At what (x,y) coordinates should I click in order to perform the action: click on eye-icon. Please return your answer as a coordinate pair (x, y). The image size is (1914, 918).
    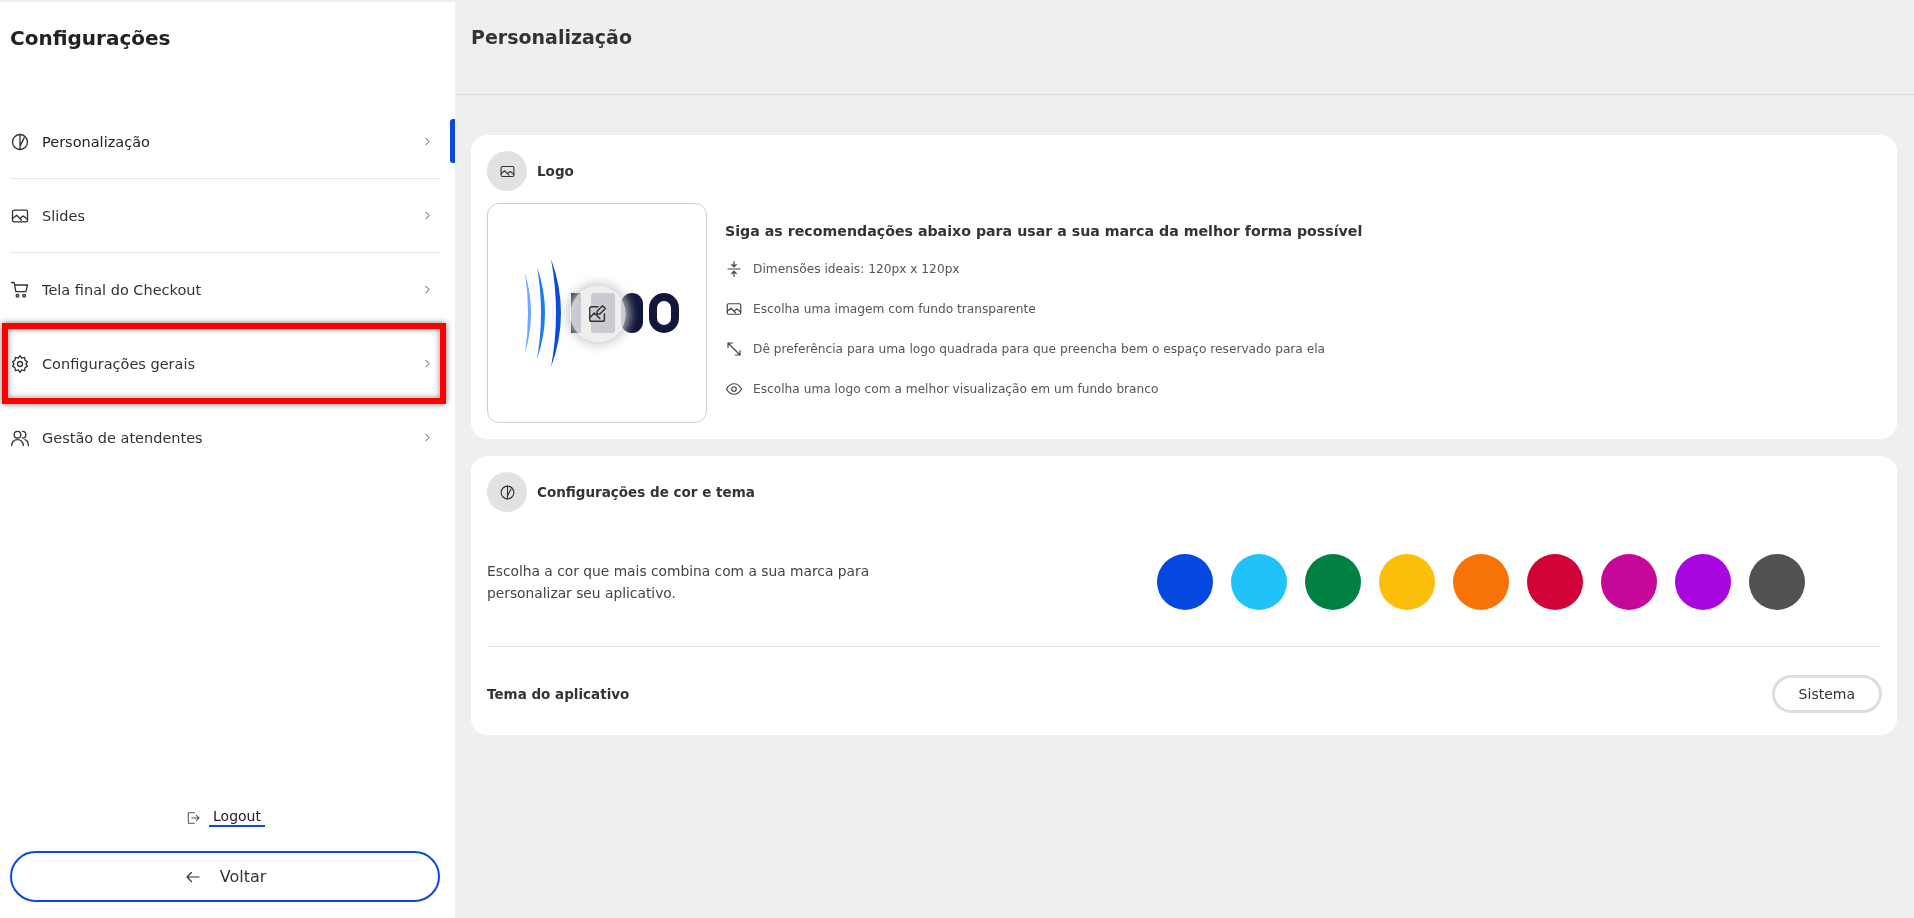
    Looking at the image, I should click on (734, 389).